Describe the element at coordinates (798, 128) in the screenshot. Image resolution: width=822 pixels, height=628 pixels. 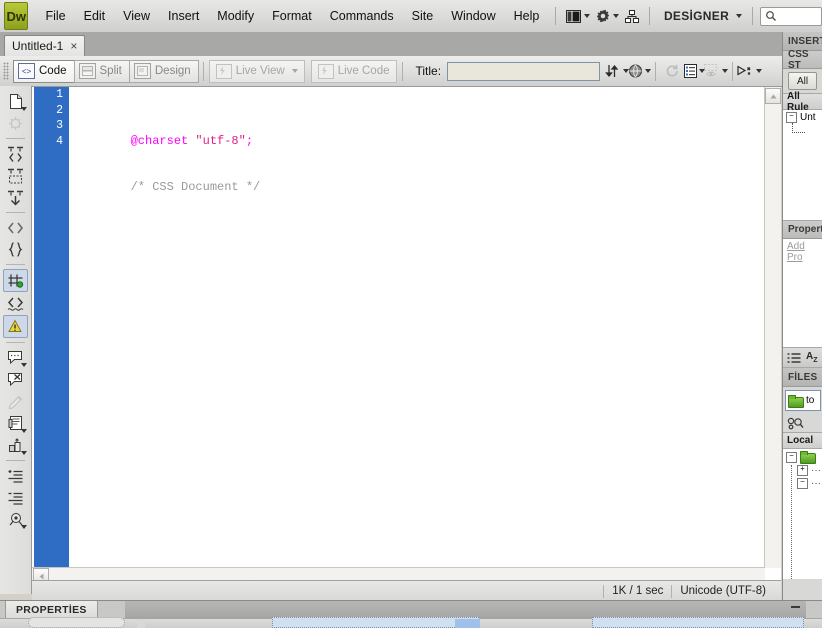
I see `tree-connector` at that location.